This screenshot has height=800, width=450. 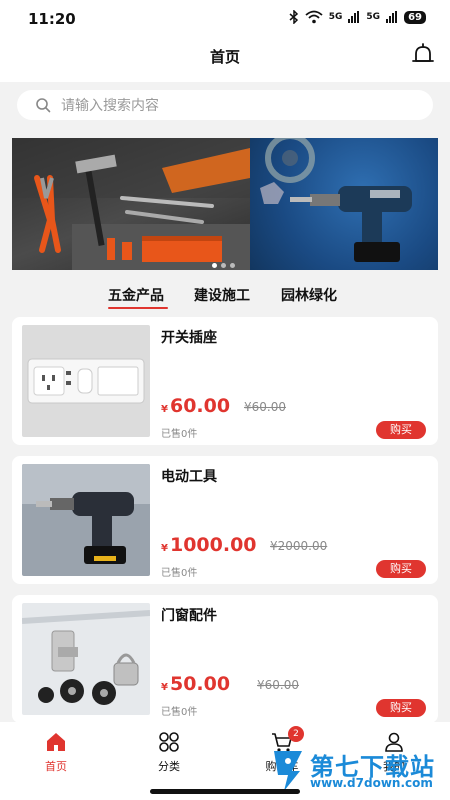 I want to click on battery-icon: 69, so click(x=415, y=17).